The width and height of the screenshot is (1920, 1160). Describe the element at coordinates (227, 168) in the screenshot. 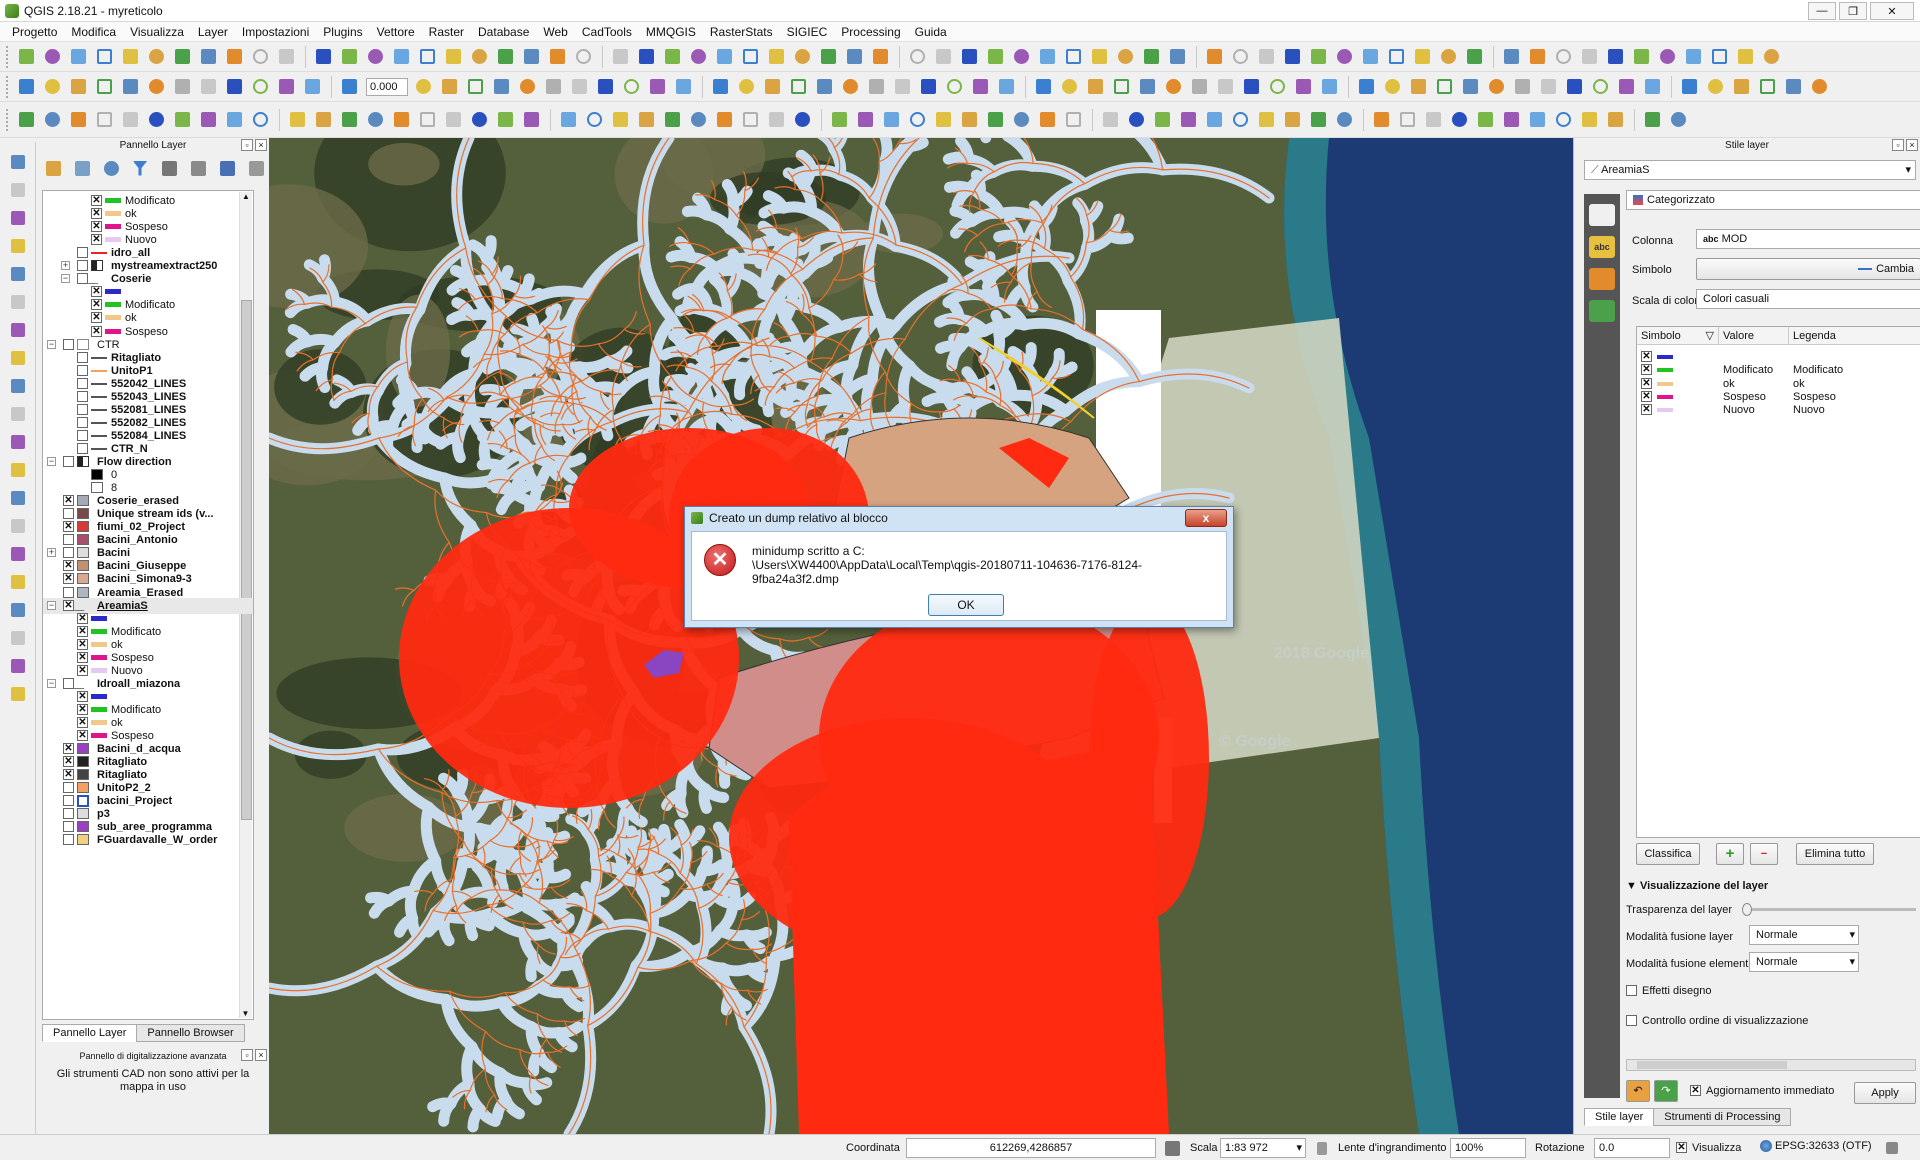

I see `collapse-all-icon` at that location.